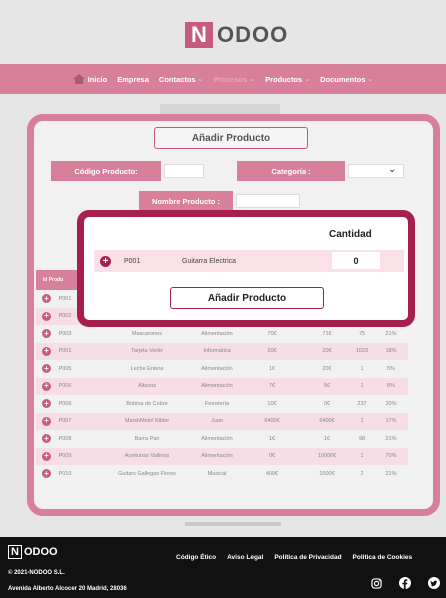 Image resolution: width=446 pixels, height=598 pixels. Describe the element at coordinates (65, 438) in the screenshot. I see `cell-id: P008` at that location.